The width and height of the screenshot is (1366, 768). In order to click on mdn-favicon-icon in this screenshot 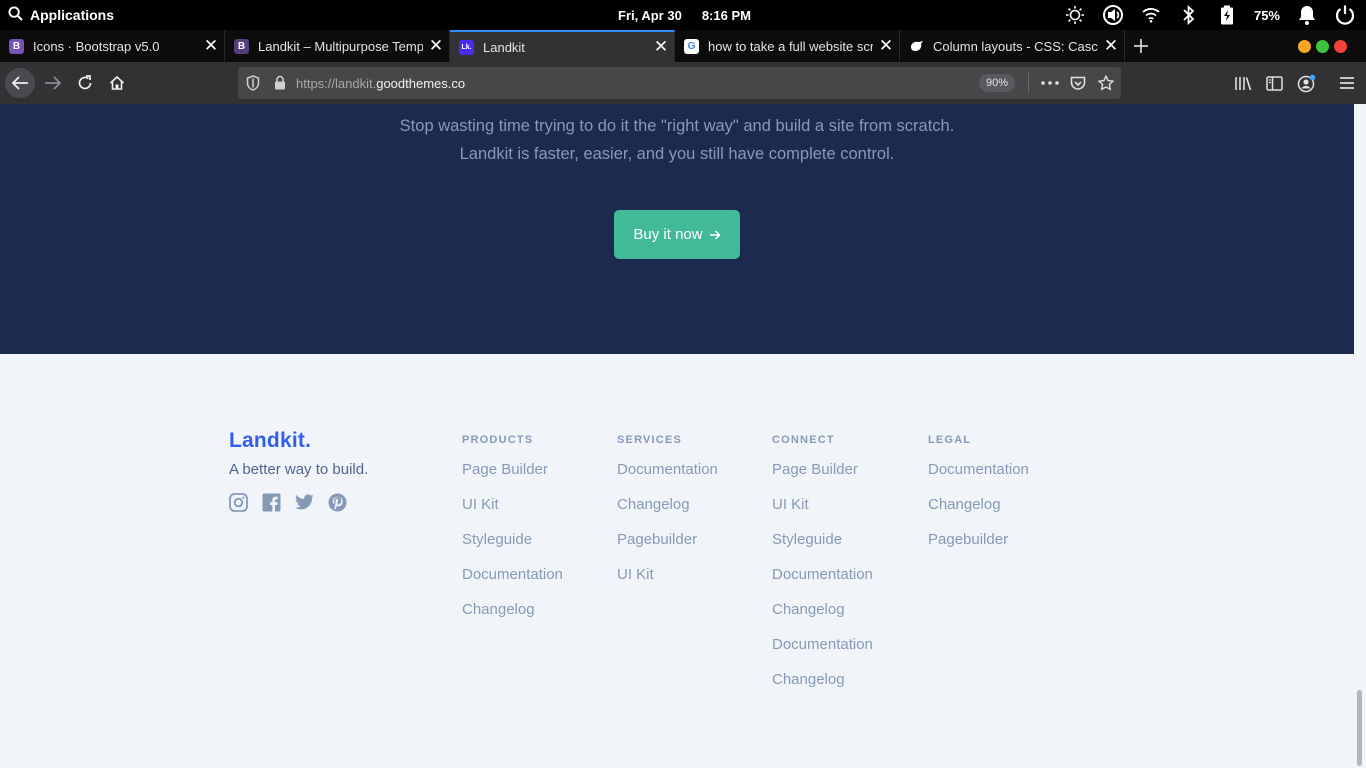, I will do `click(916, 46)`.